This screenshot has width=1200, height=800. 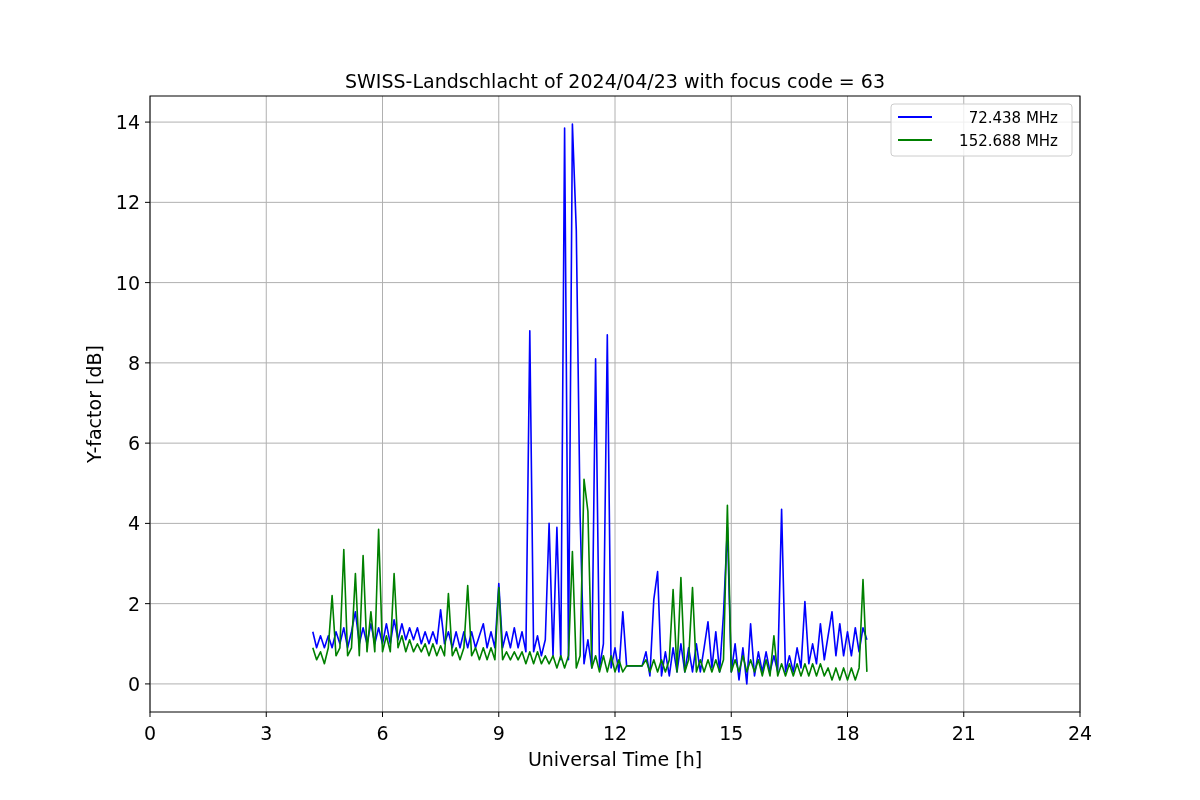 What do you see at coordinates (94, 404) in the screenshot?
I see `y-axis-label: Y-factor [dB]` at bounding box center [94, 404].